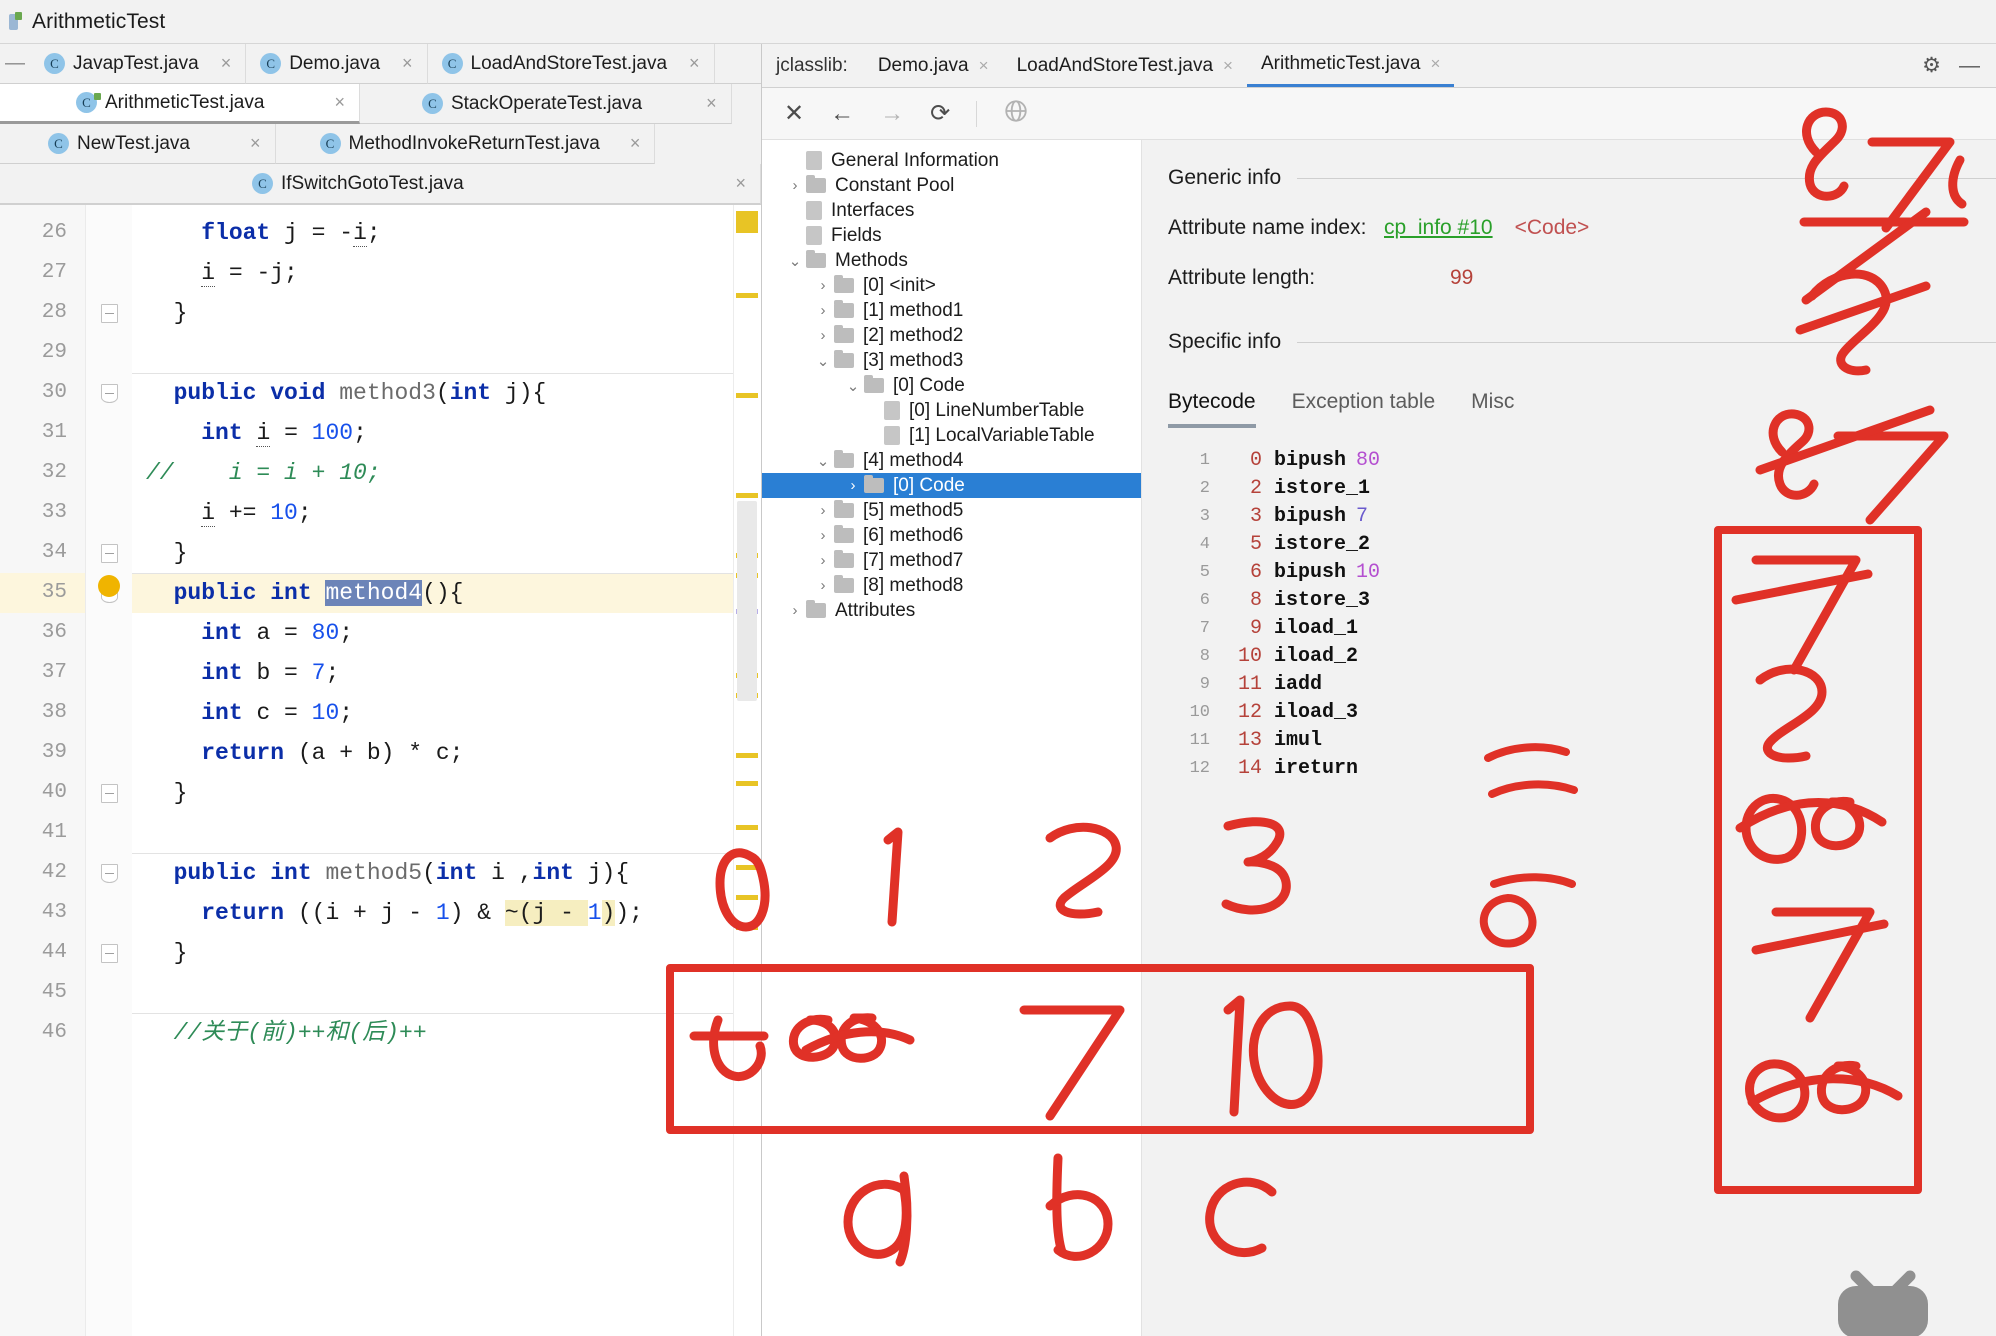  I want to click on code-line-46: //关于(前)++和(后)++, so click(446, 1033).